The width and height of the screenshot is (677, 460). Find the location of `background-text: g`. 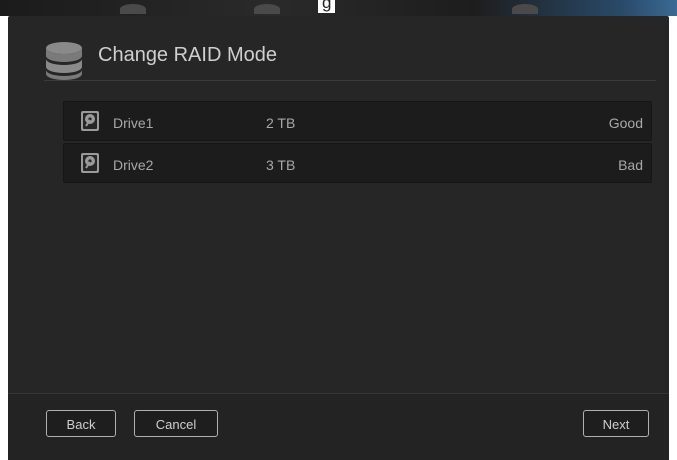

background-text: g is located at coordinates (327, 6).